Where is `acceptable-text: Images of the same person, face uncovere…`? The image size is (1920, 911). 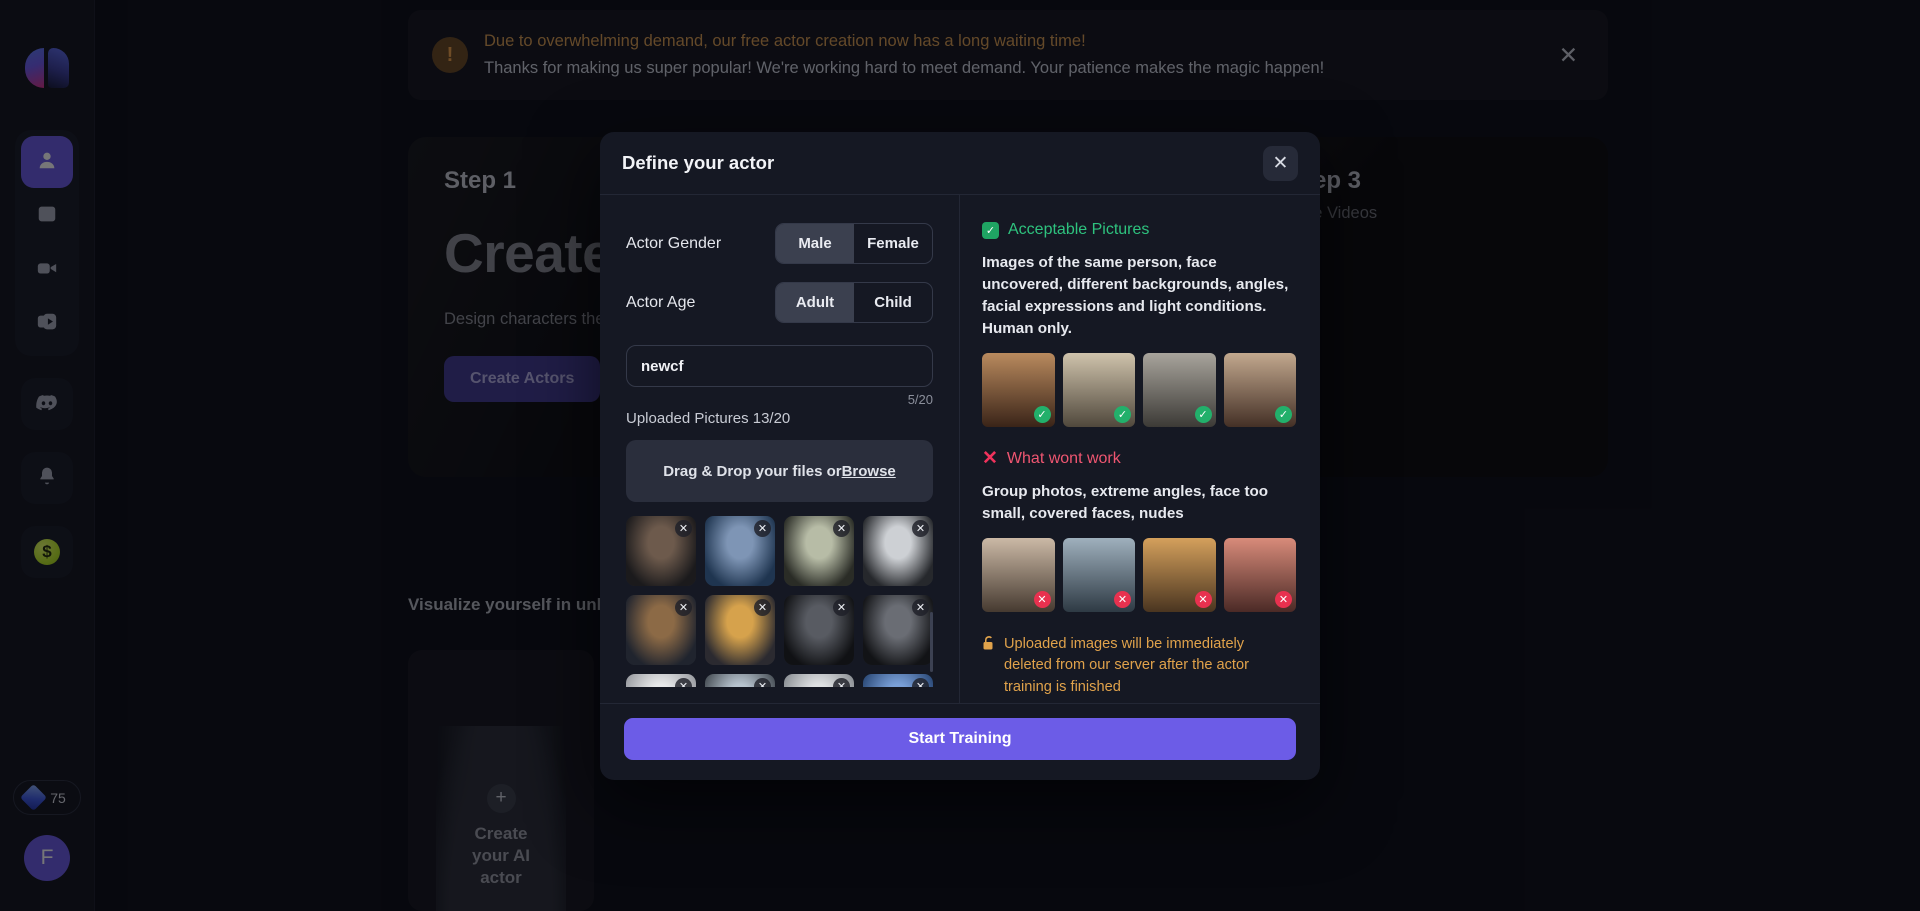
acceptable-text: Images of the same person, face uncovere… is located at coordinates (1135, 296).